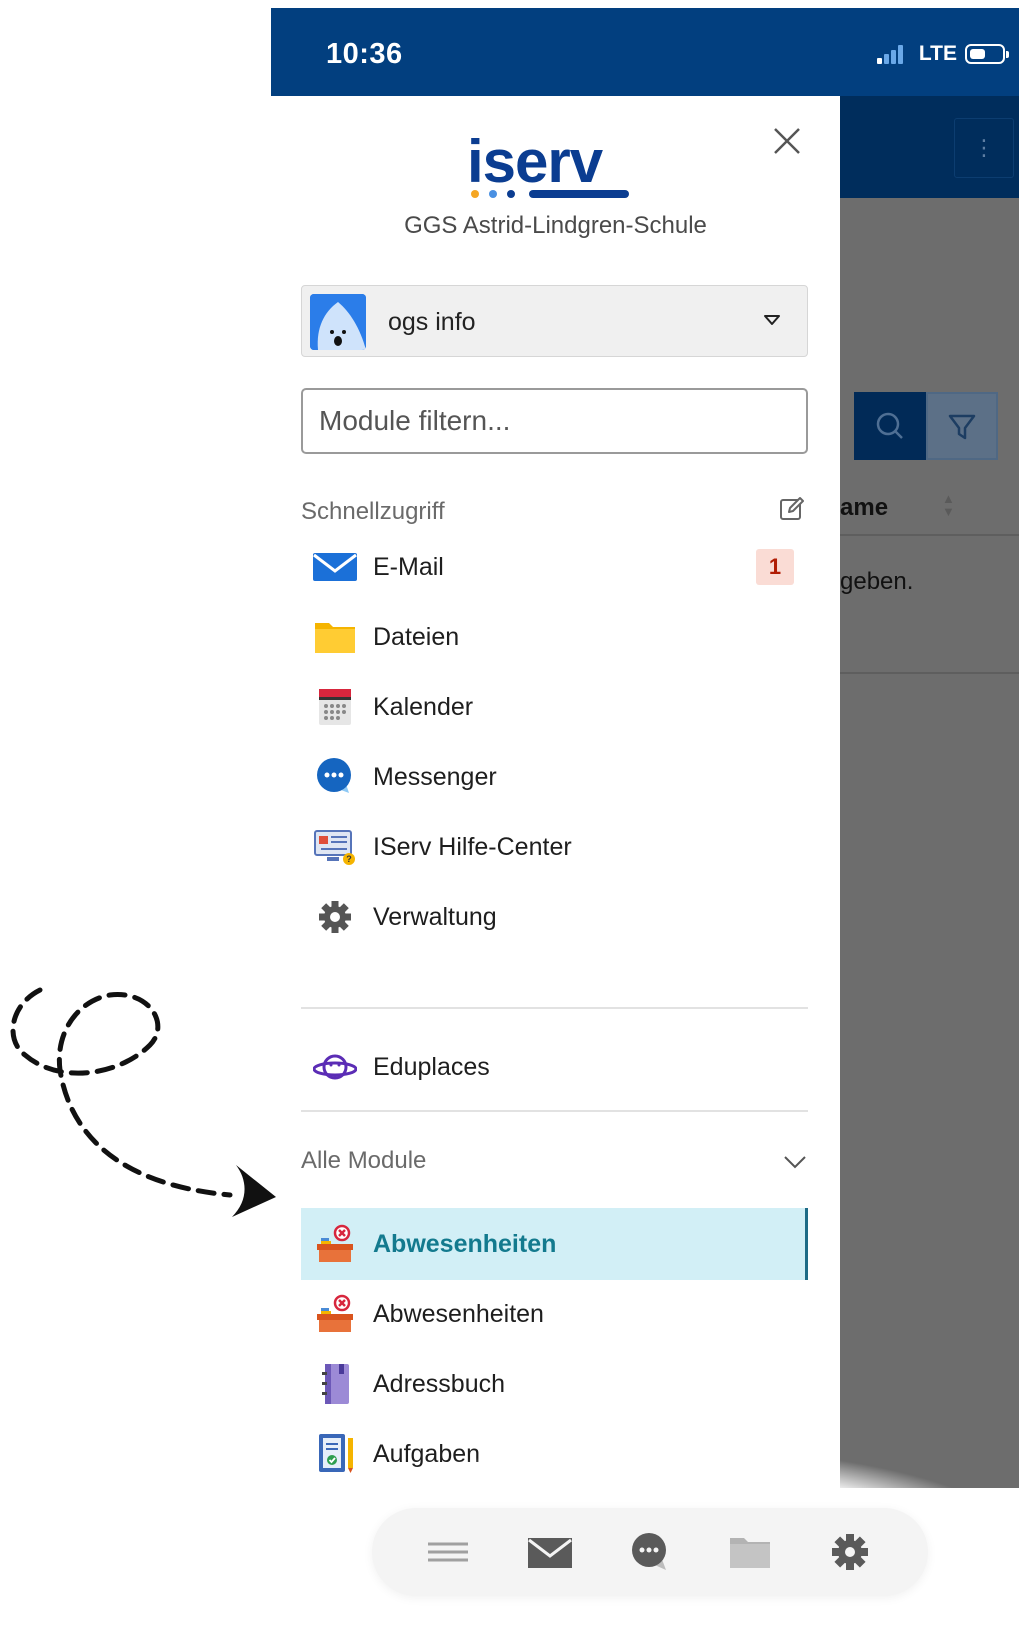  Describe the element at coordinates (408, 567) in the screenshot. I see `quick-item-label: E-Mail` at that location.